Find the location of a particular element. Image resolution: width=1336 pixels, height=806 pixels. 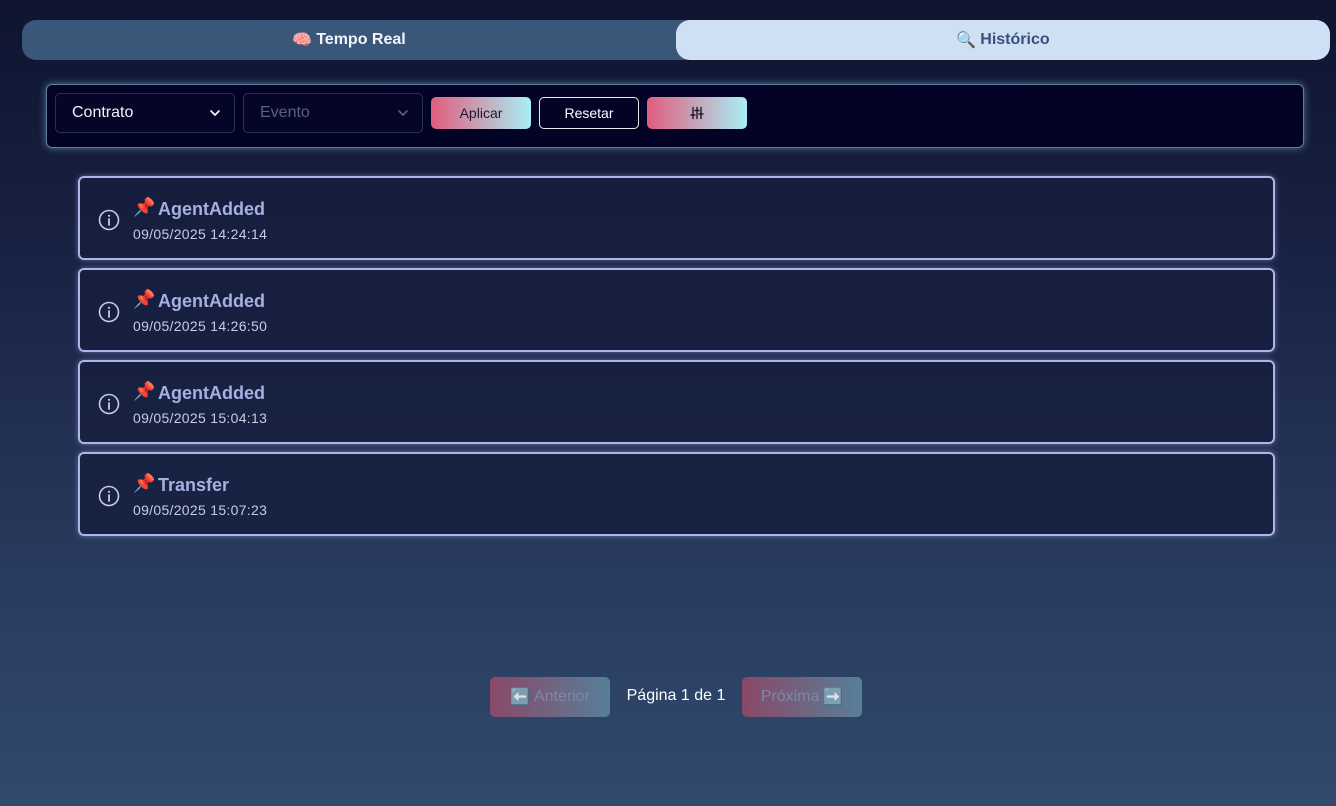

tab-tempo-real: 🧠 Tempo Real is located at coordinates (349, 40).